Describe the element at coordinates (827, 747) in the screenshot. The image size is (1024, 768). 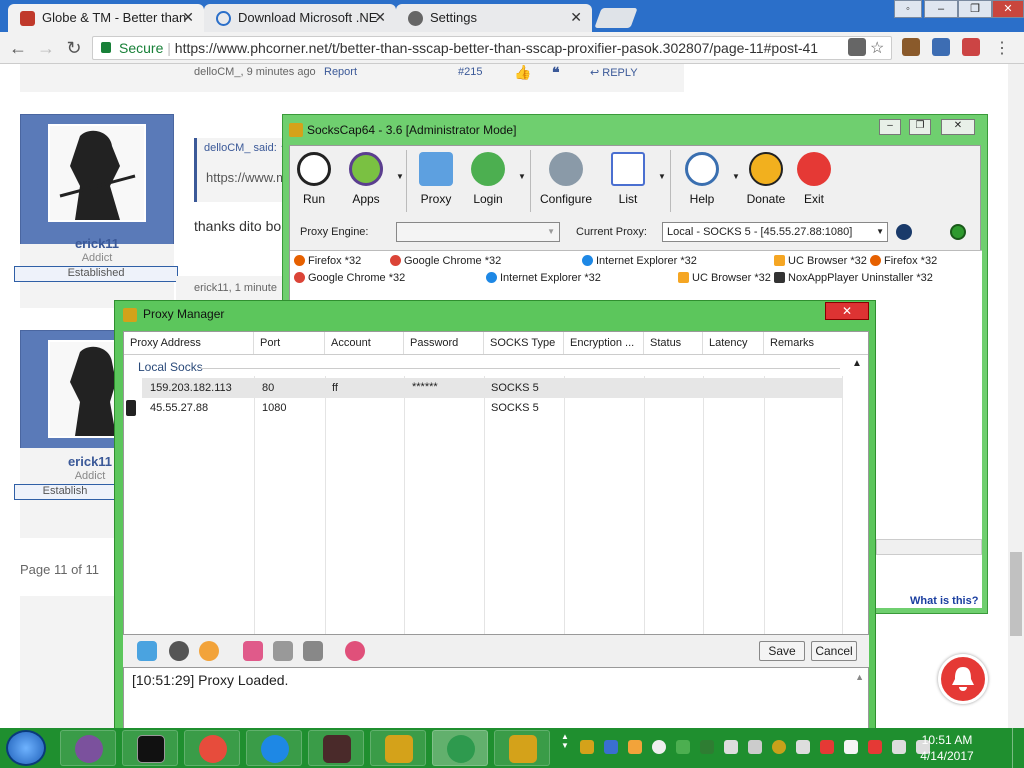
I see `tray-flag-icon` at that location.